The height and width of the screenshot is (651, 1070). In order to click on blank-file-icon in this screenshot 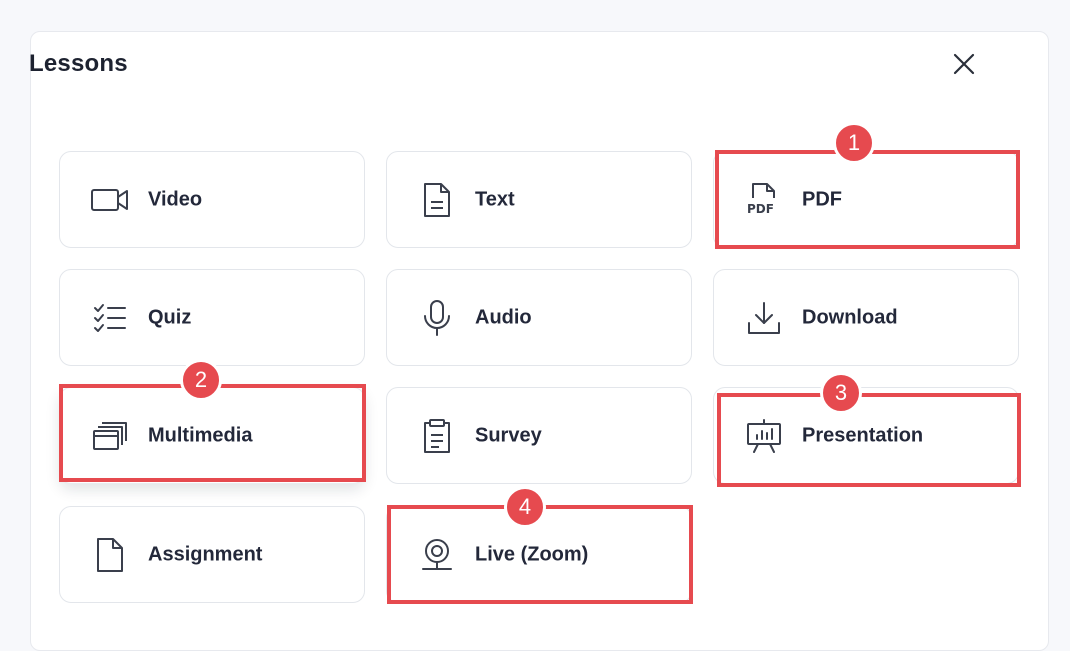, I will do `click(110, 555)`.